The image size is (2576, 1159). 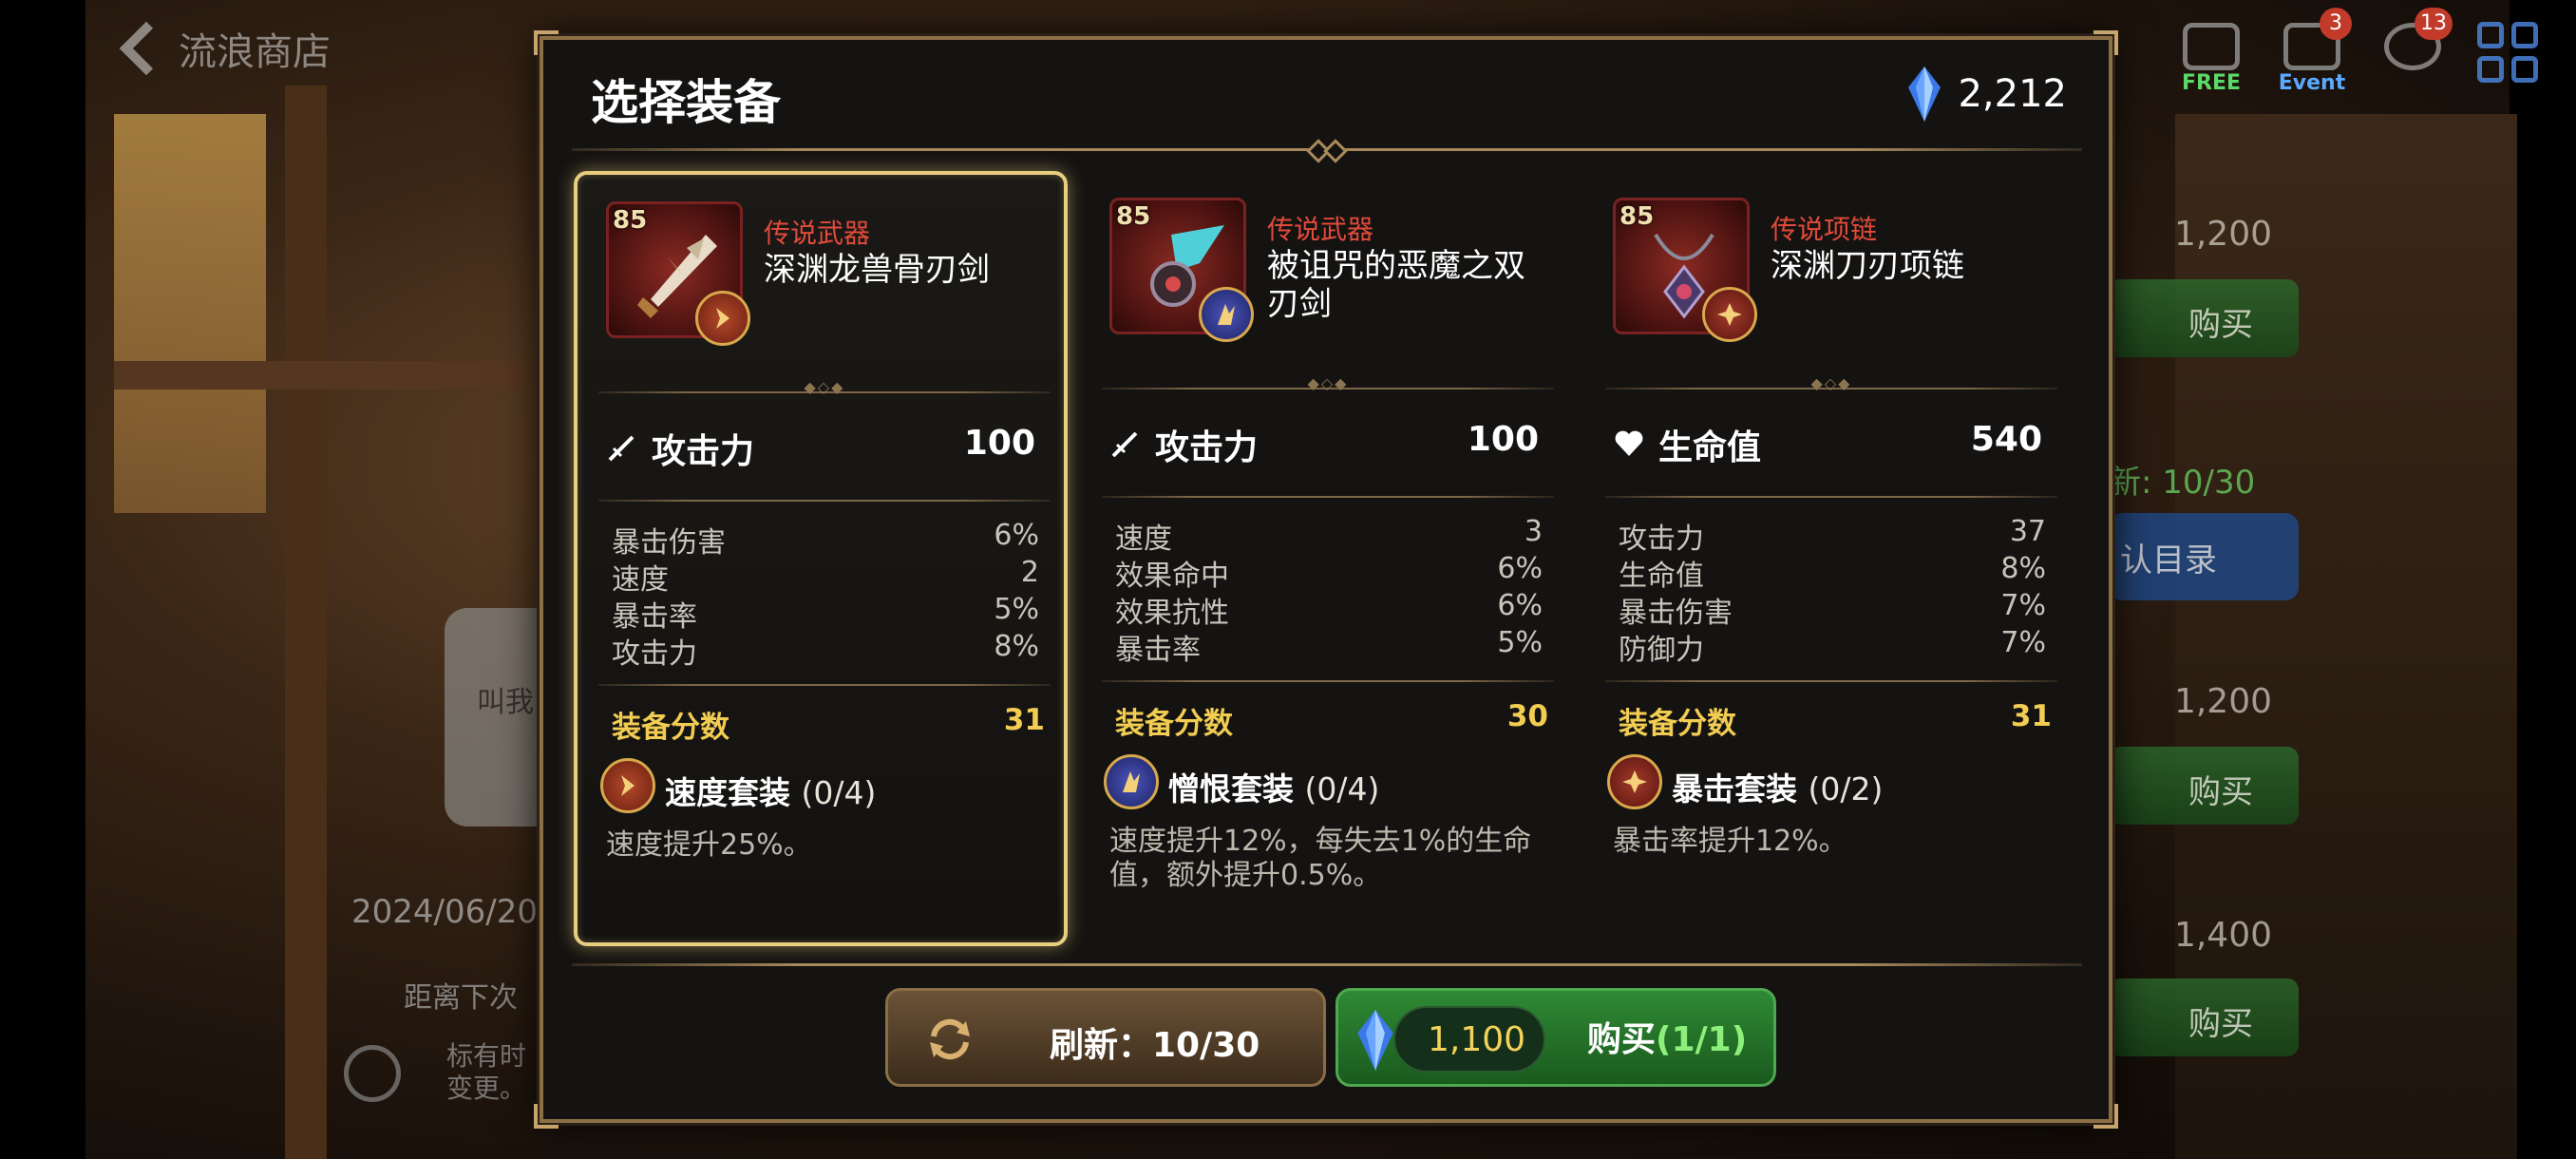 I want to click on free-gift-button: FREE, so click(x=2211, y=52).